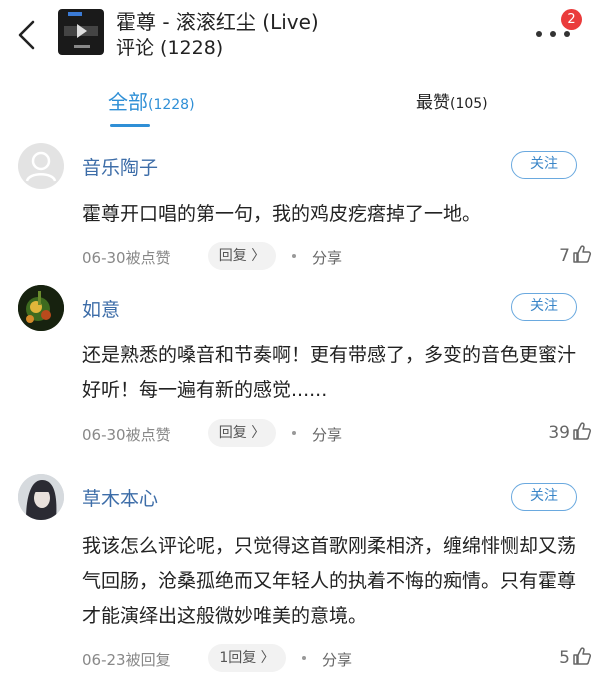  Describe the element at coordinates (128, 102) in the screenshot. I see `tab-all-label: 全部` at that location.